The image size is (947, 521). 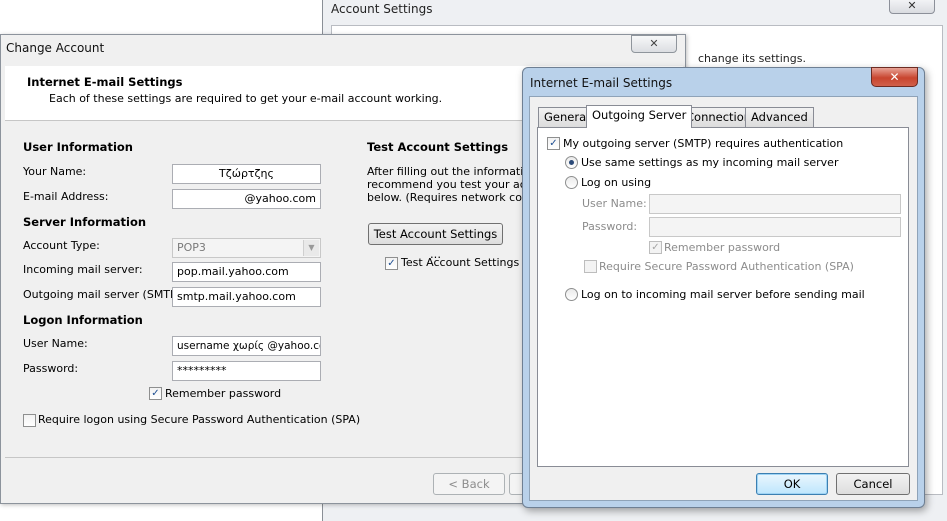 What do you see at coordinates (873, 484) in the screenshot?
I see `cancel-button: Cancel` at bounding box center [873, 484].